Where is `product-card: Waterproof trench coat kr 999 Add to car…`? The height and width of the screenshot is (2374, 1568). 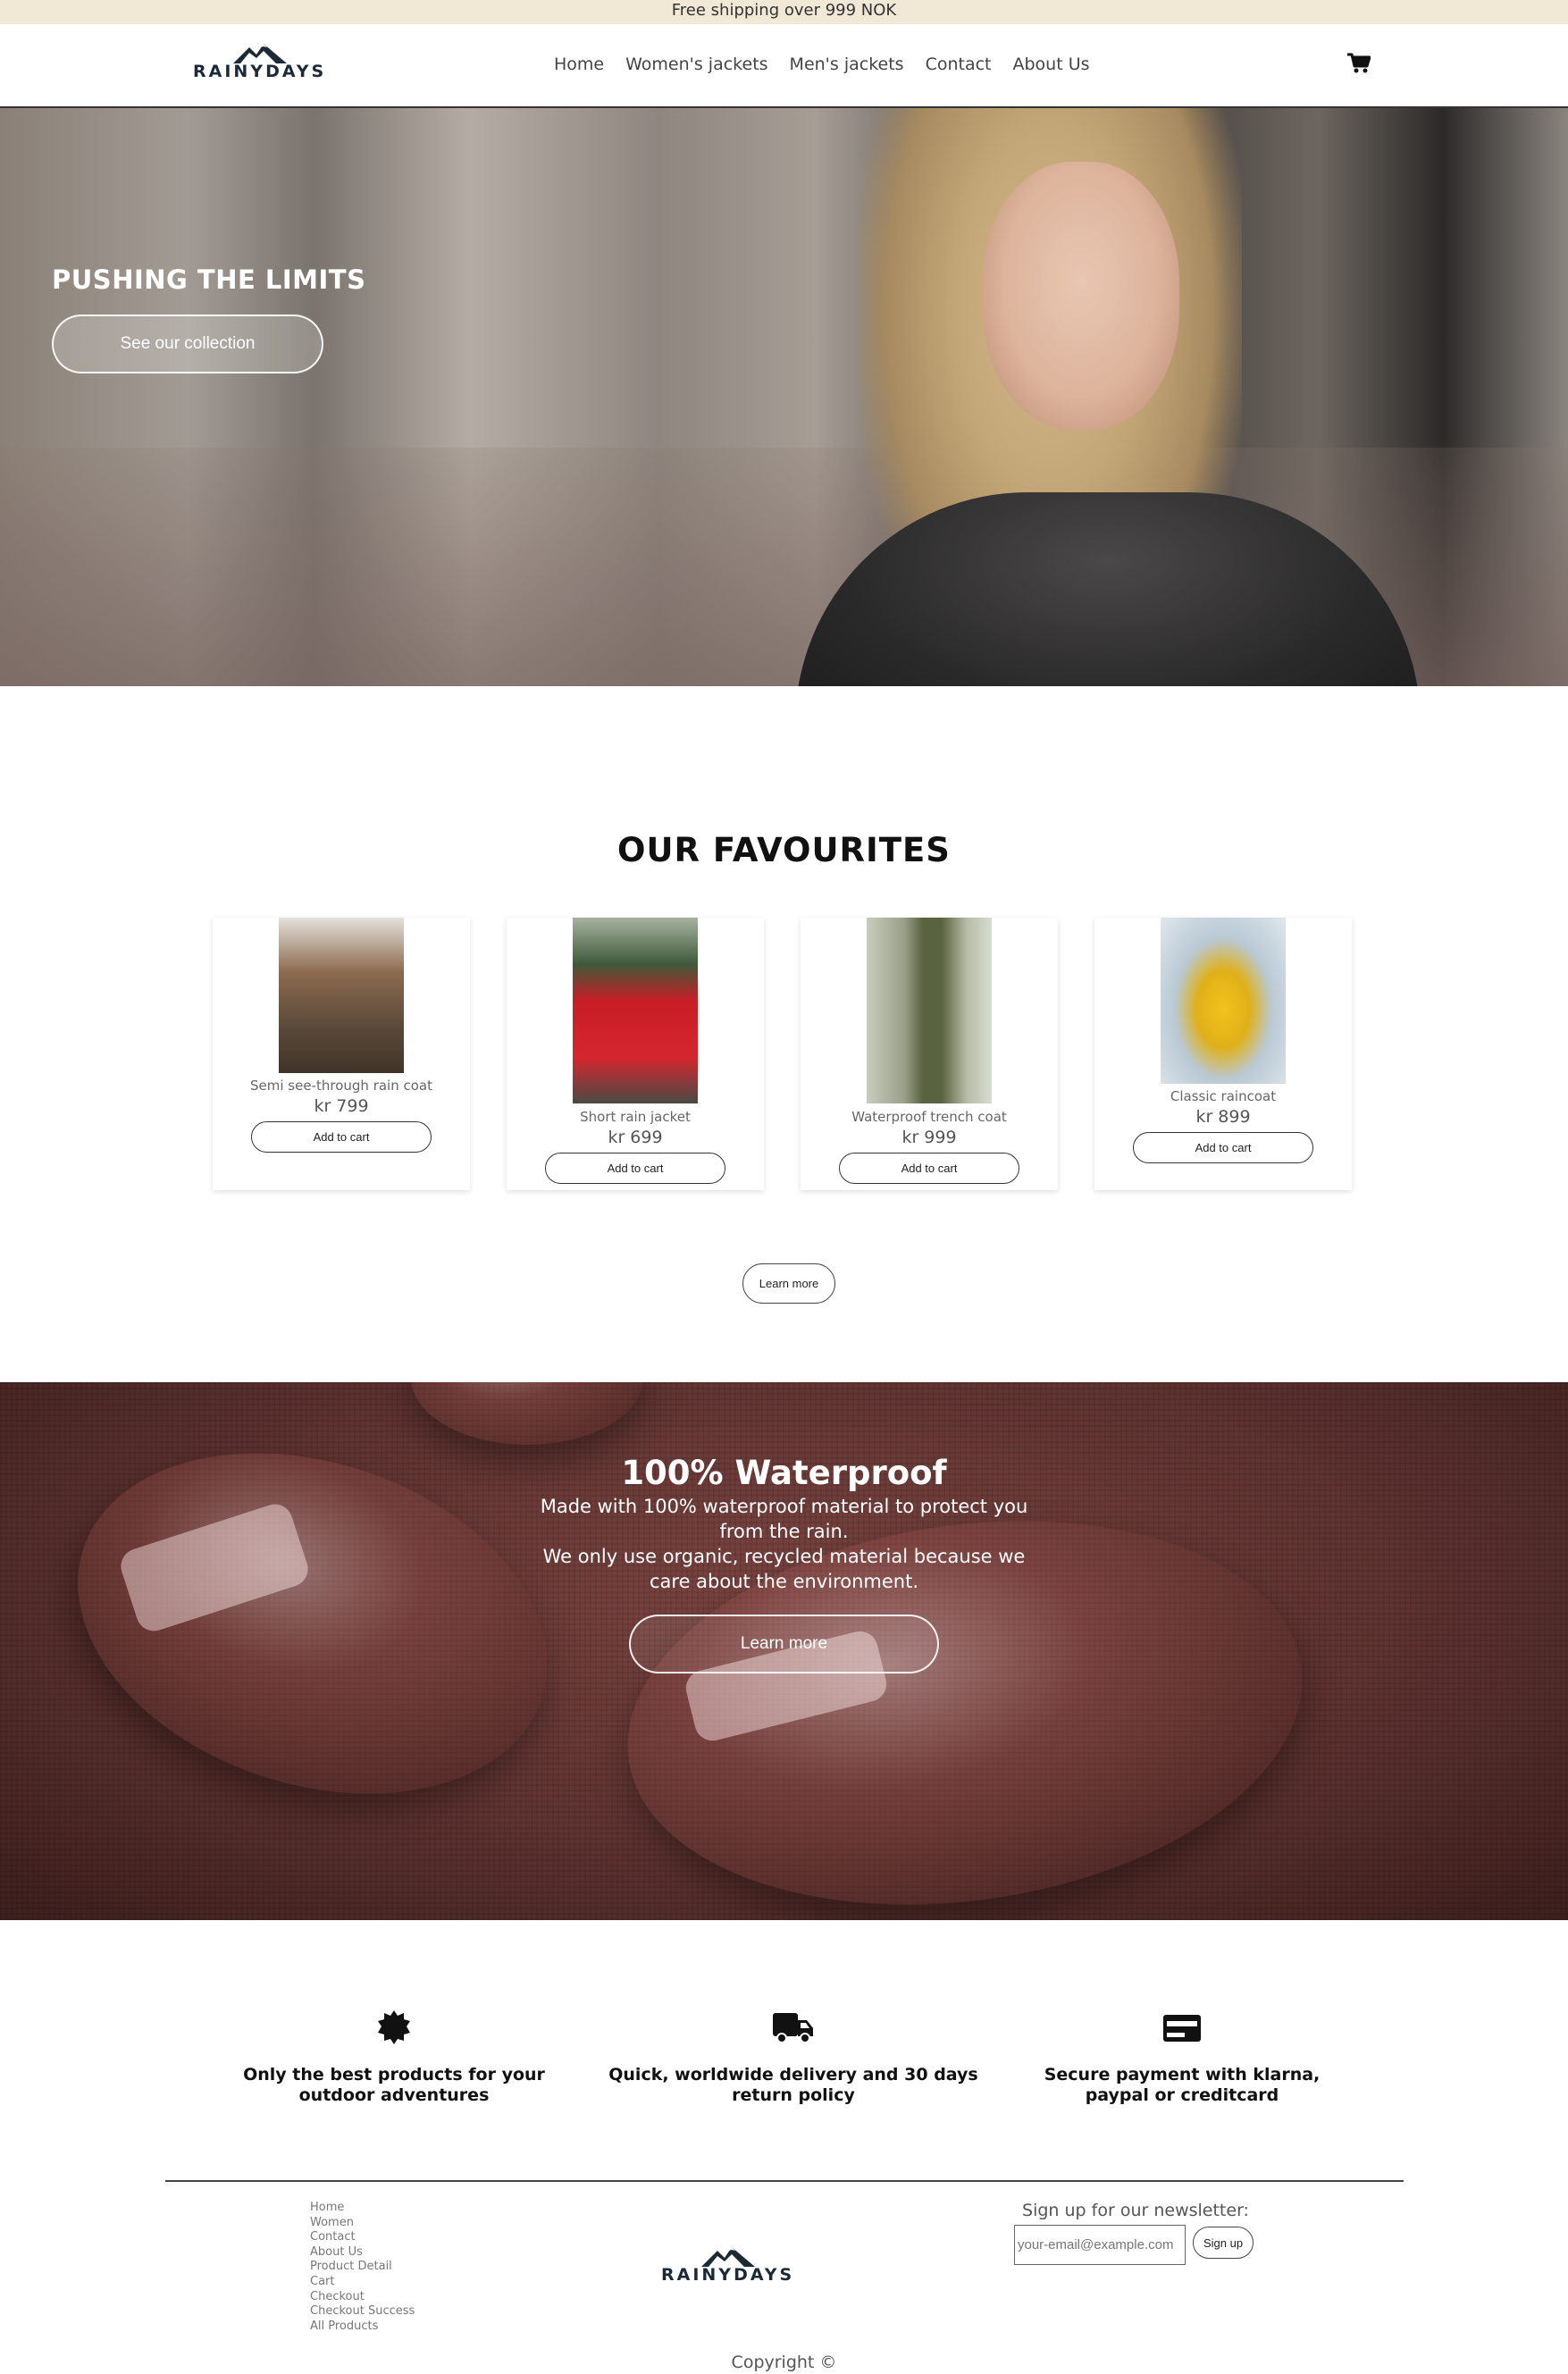
product-card: Waterproof trench coat kr 999 Add to car… is located at coordinates (929, 1054).